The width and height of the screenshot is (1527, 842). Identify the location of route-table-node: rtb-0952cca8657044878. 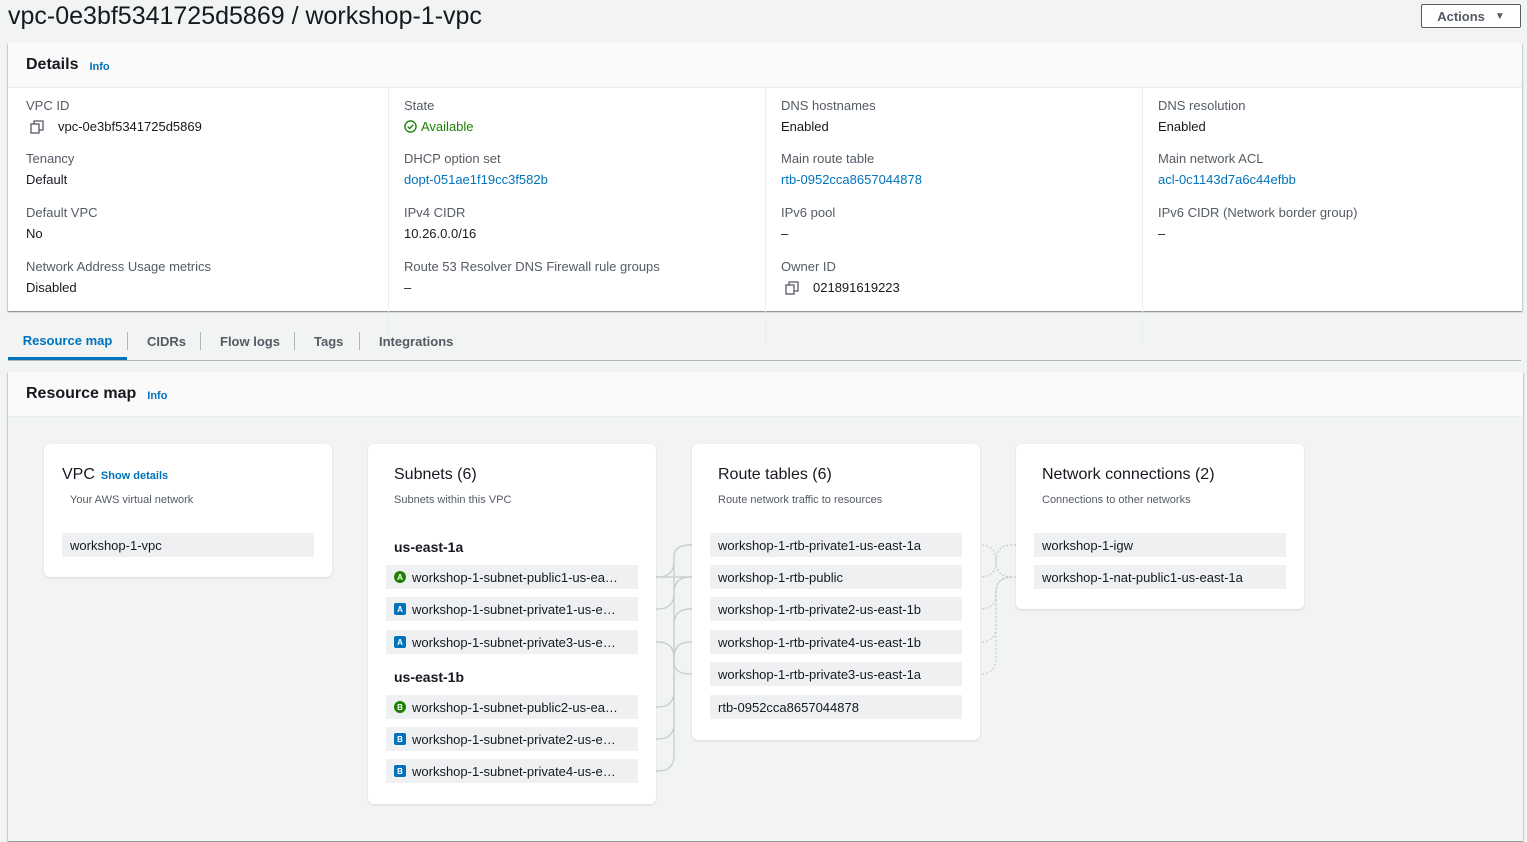
(836, 707).